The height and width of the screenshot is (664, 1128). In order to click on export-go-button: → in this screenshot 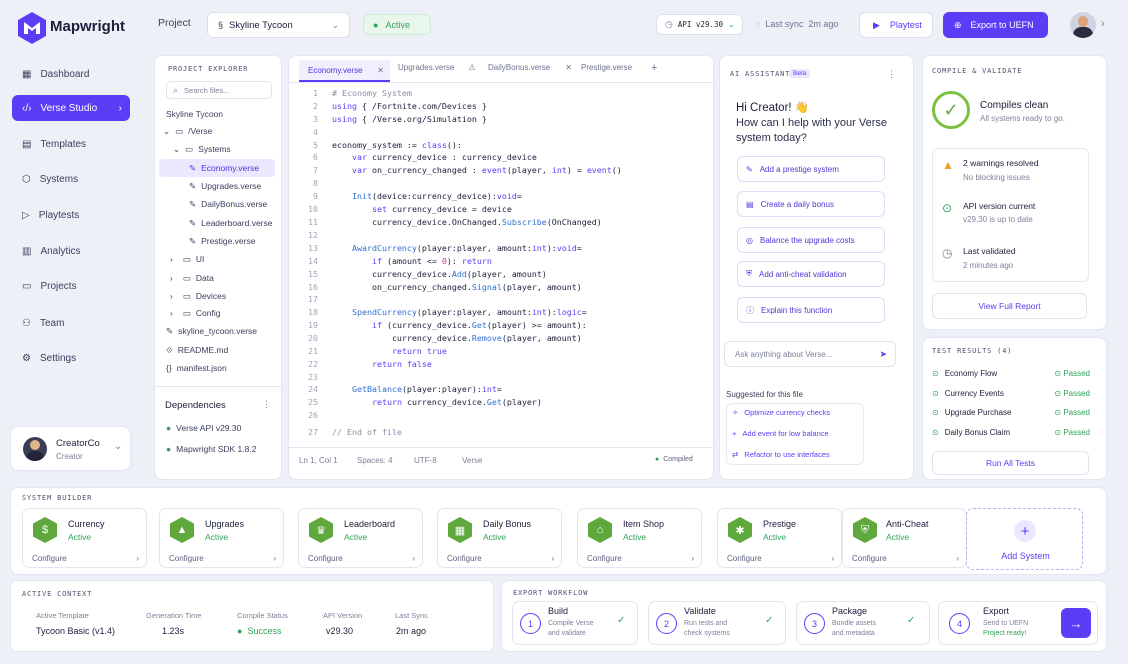, I will do `click(1076, 623)`.